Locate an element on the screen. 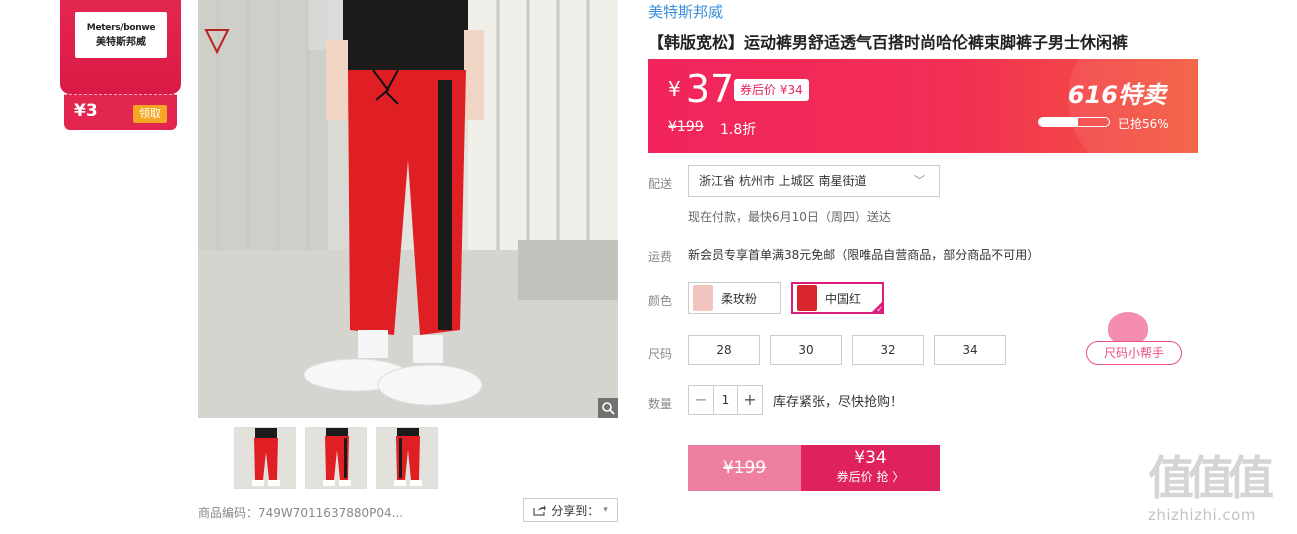 This screenshot has height=534, width=1297. coupon-top: Meters/bonwe 美特斯邦威 is located at coordinates (120, 47).